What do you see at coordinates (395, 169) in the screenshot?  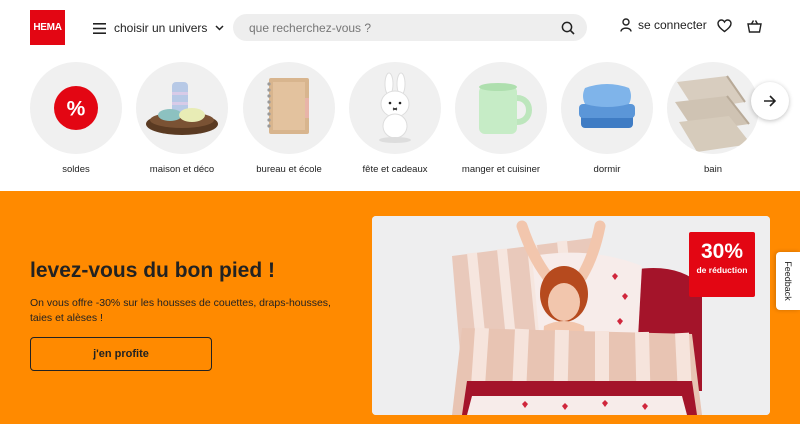 I see `category-label: fête et cadeaux` at bounding box center [395, 169].